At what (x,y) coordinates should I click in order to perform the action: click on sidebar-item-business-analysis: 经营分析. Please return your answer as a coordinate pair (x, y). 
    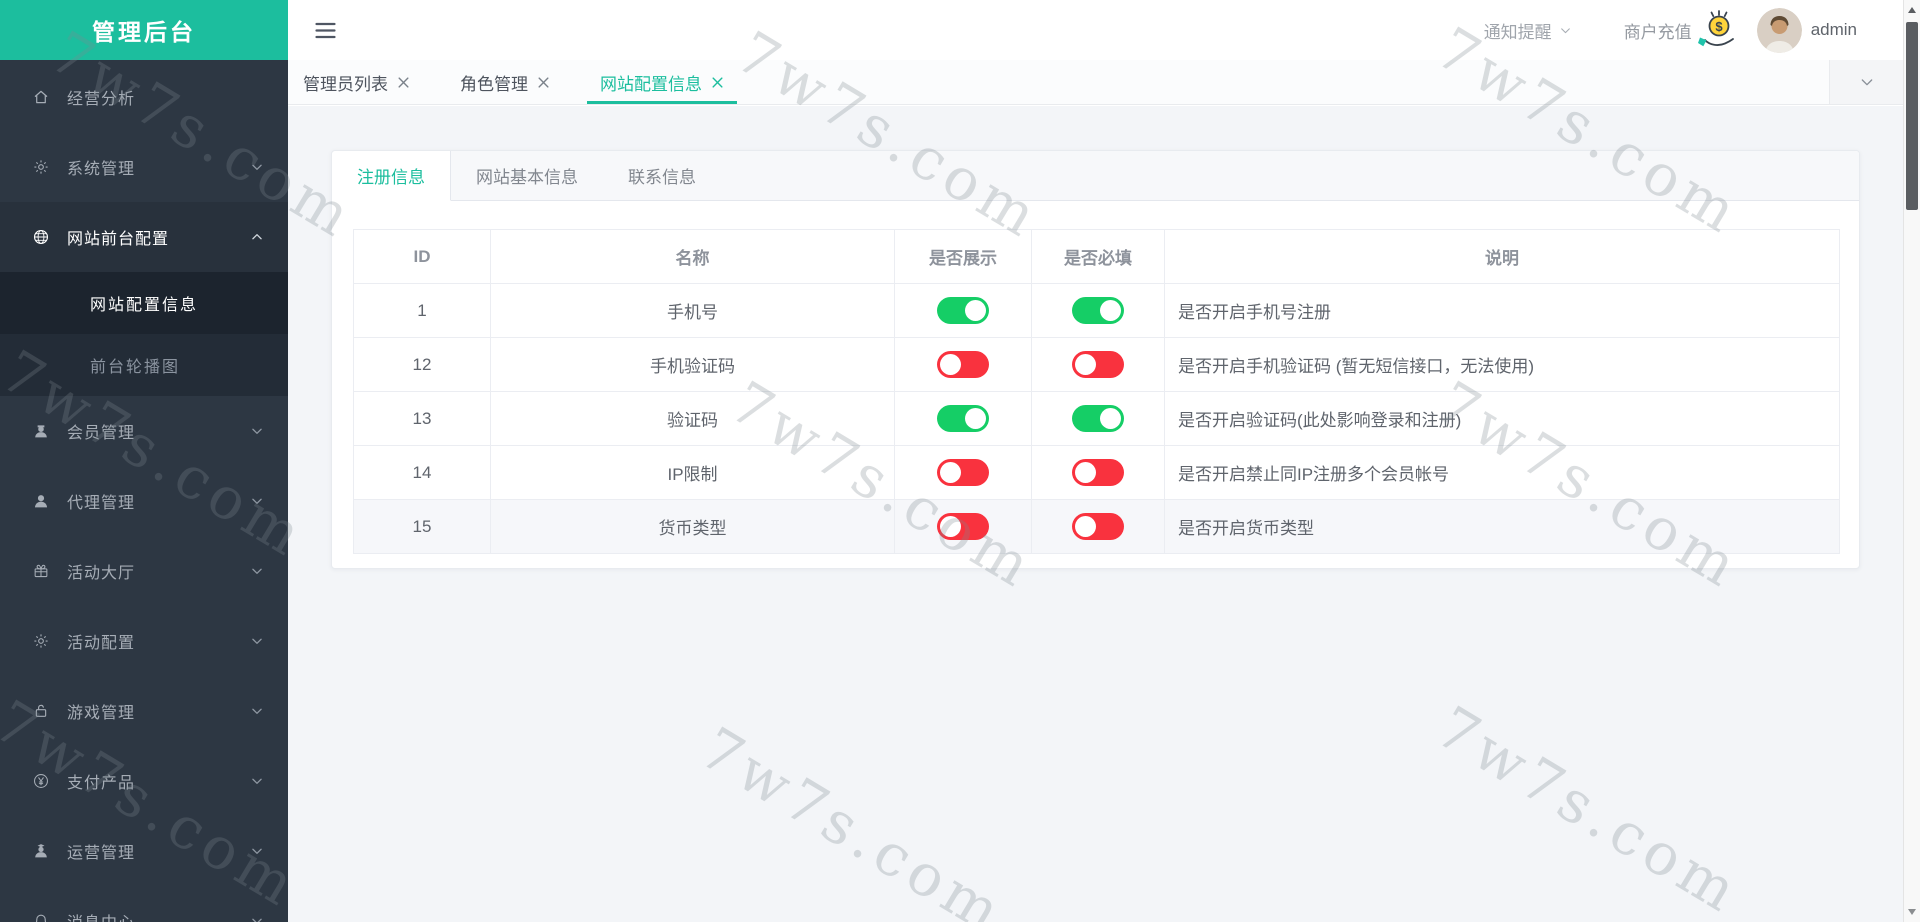
    Looking at the image, I should click on (144, 97).